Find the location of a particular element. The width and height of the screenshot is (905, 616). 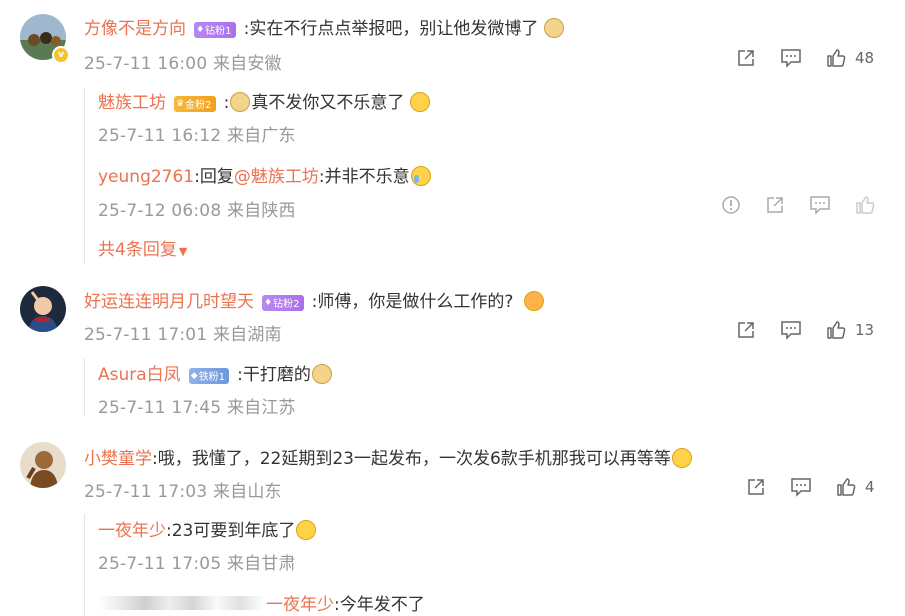

like-count: 13 is located at coordinates (865, 330).